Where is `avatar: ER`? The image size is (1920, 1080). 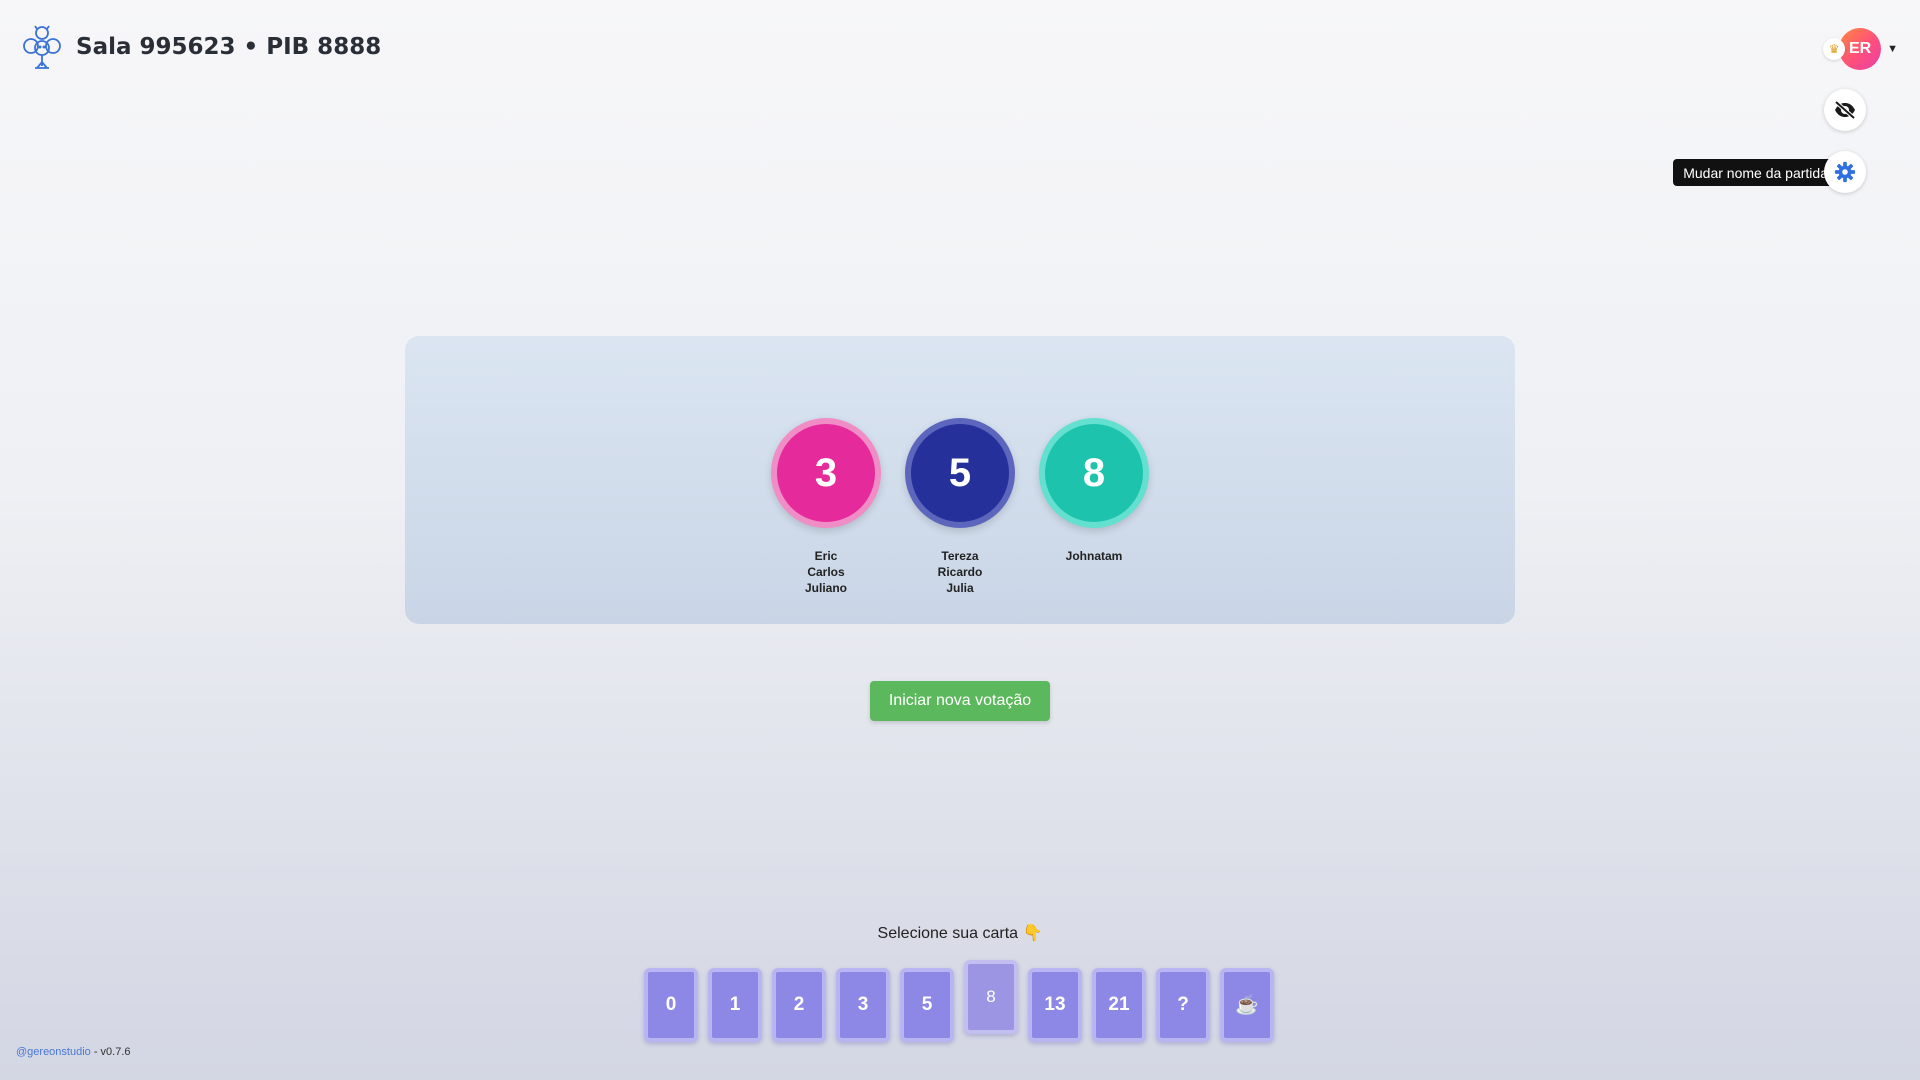 avatar: ER is located at coordinates (1860, 49).